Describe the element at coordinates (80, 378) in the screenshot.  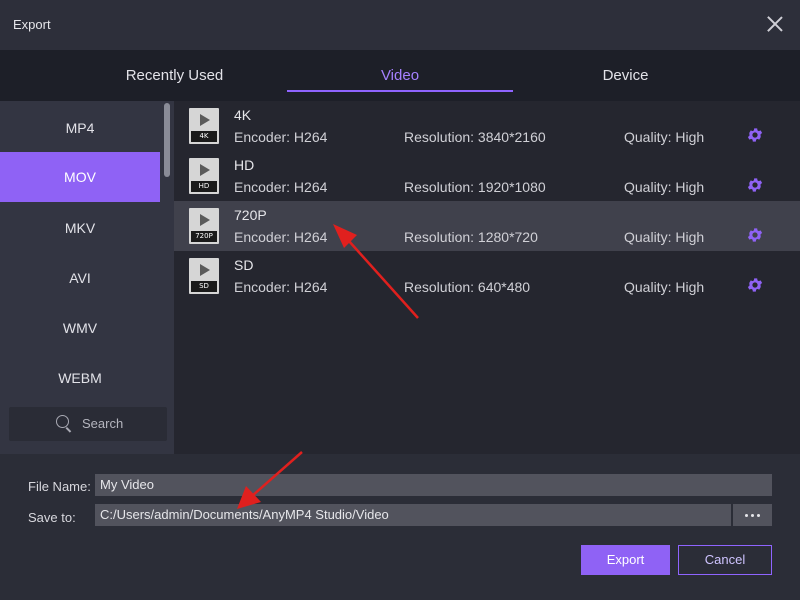
I see `format-webm: WEBM` at that location.